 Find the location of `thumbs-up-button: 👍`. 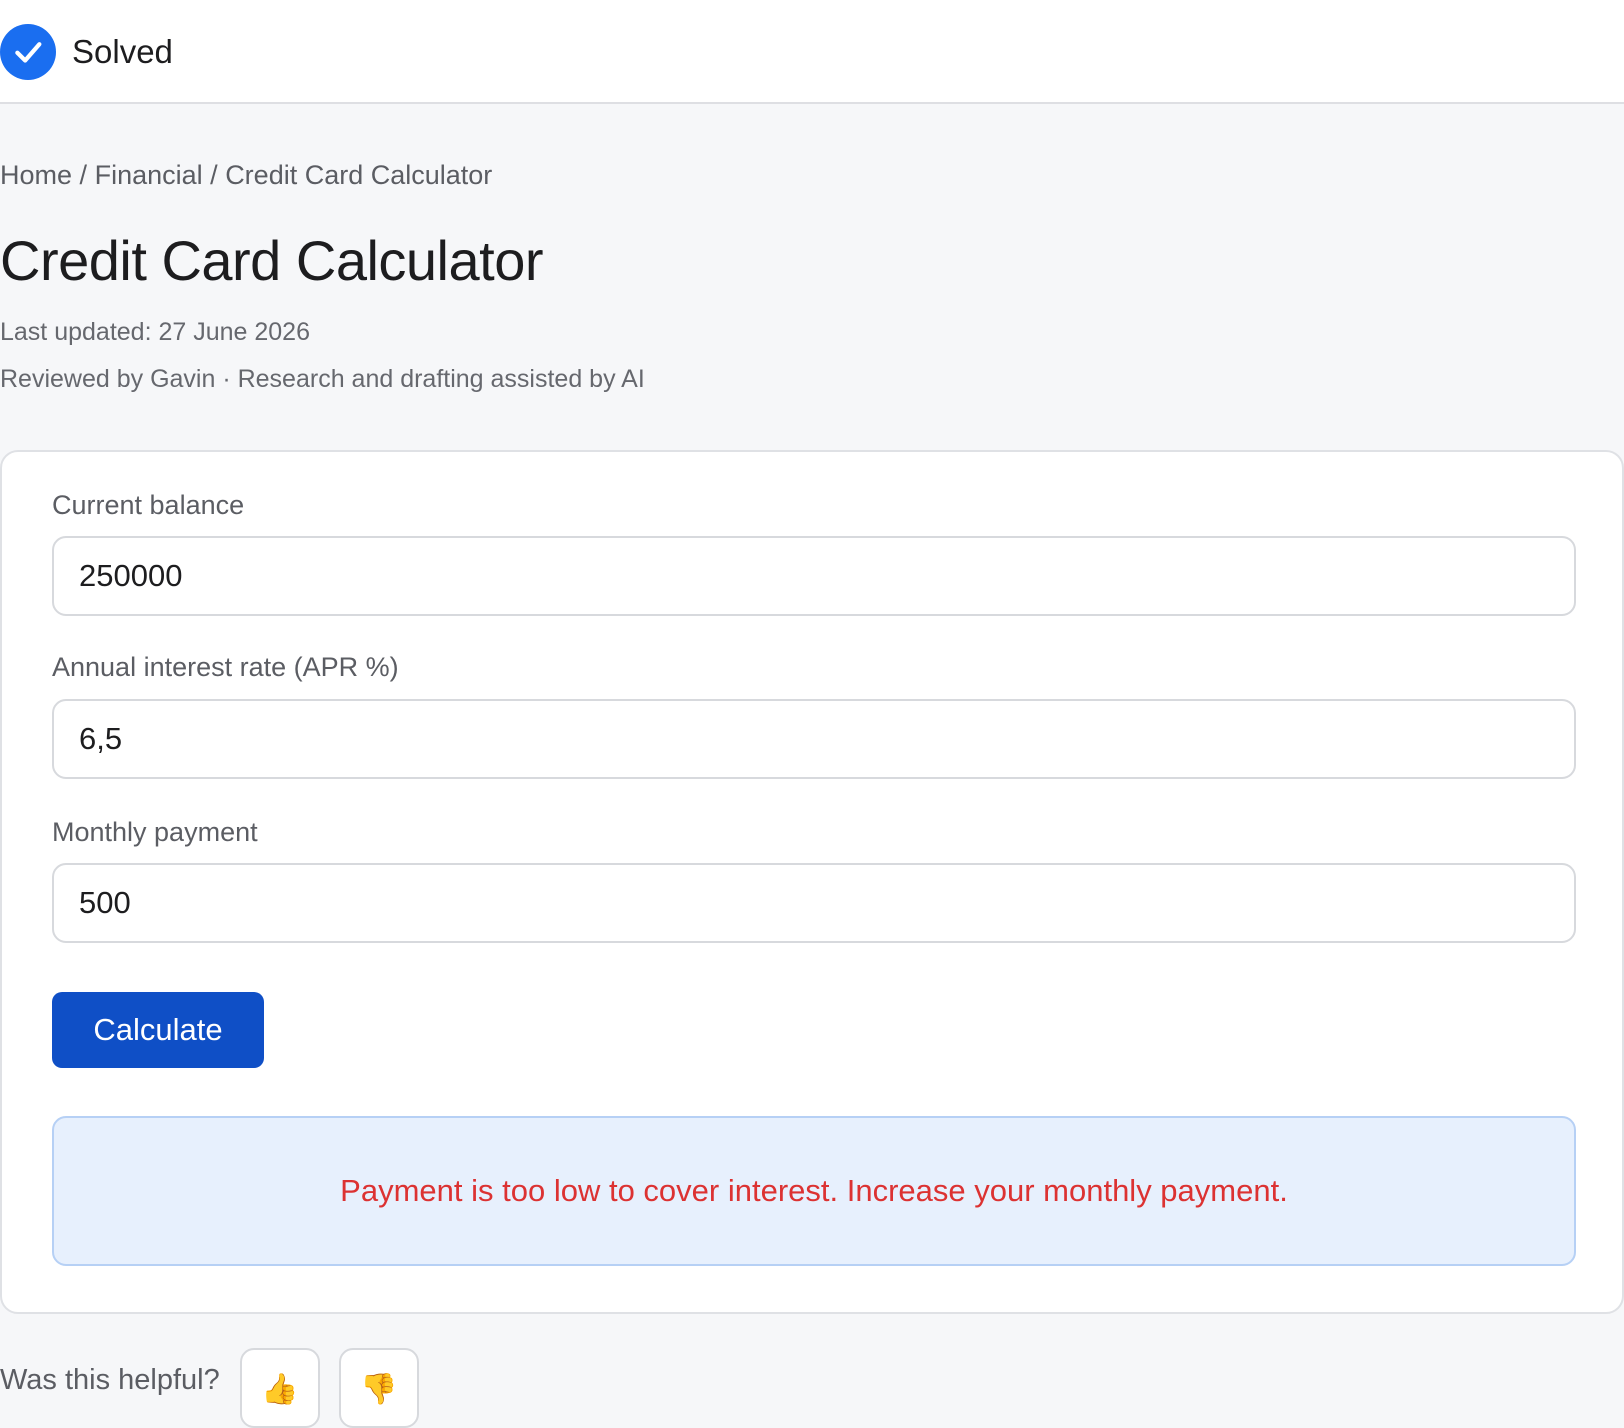

thumbs-up-button: 👍 is located at coordinates (280, 1388).